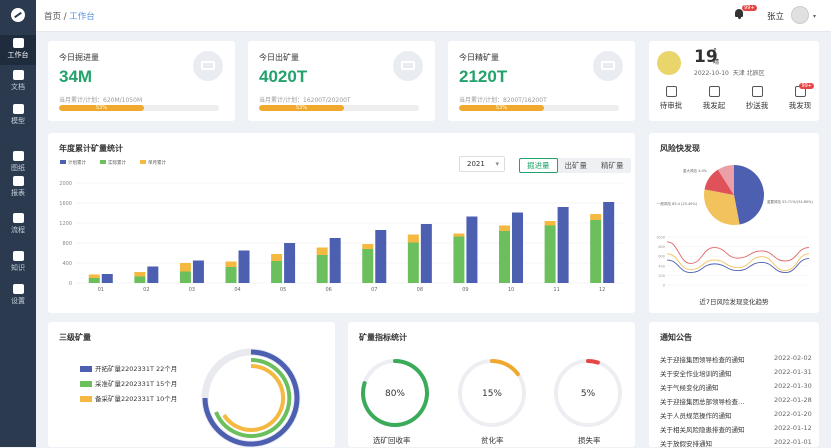  Describe the element at coordinates (18, 121) in the screenshot. I see `nav-label: 模型` at that location.